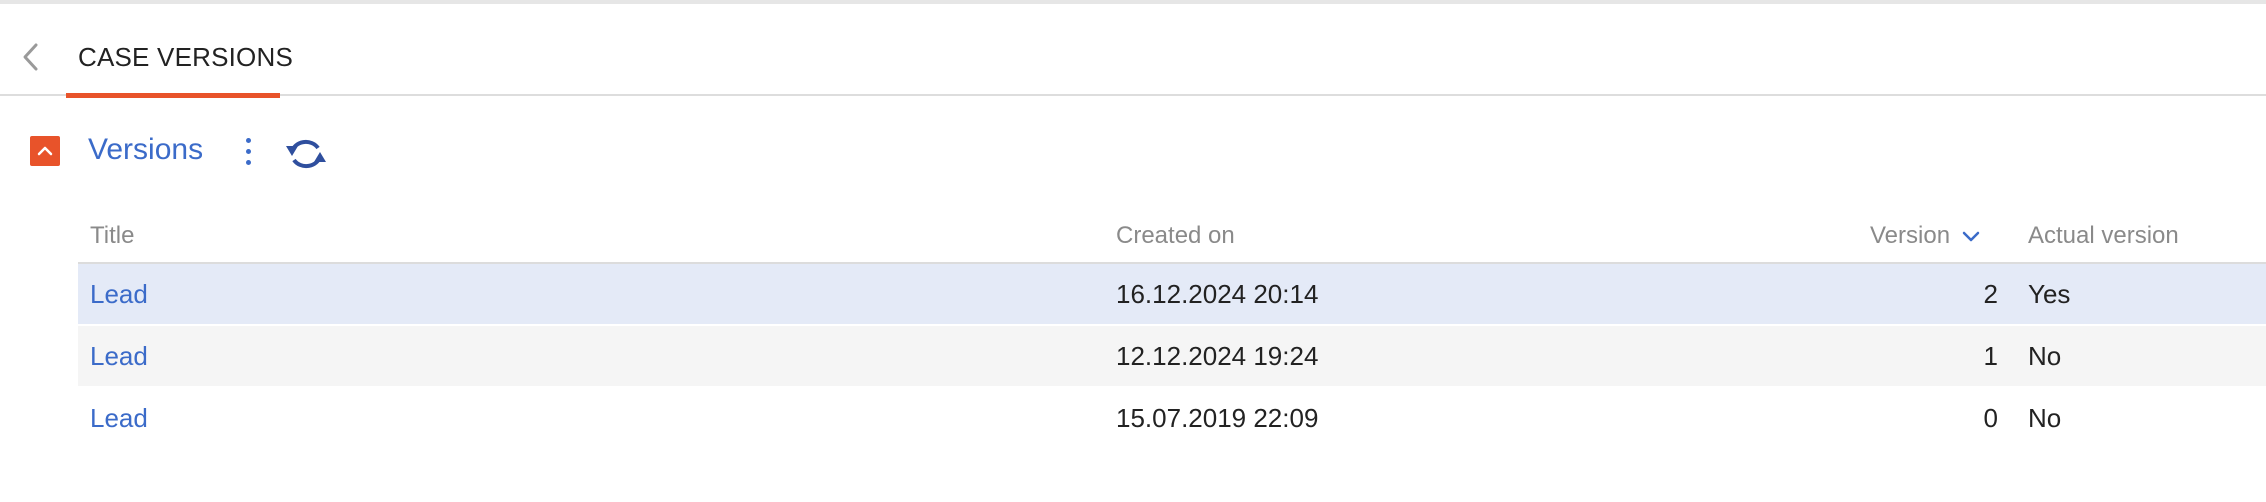 The image size is (2266, 502). I want to click on row-created-on: 15.07.2019 22:09, so click(1217, 418).